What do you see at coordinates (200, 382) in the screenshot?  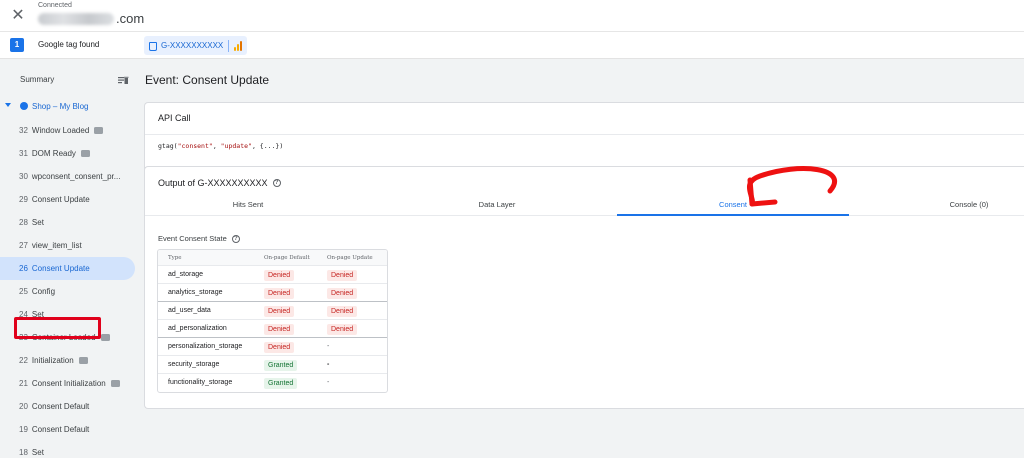 I see `consent-type: functionality_storage` at bounding box center [200, 382].